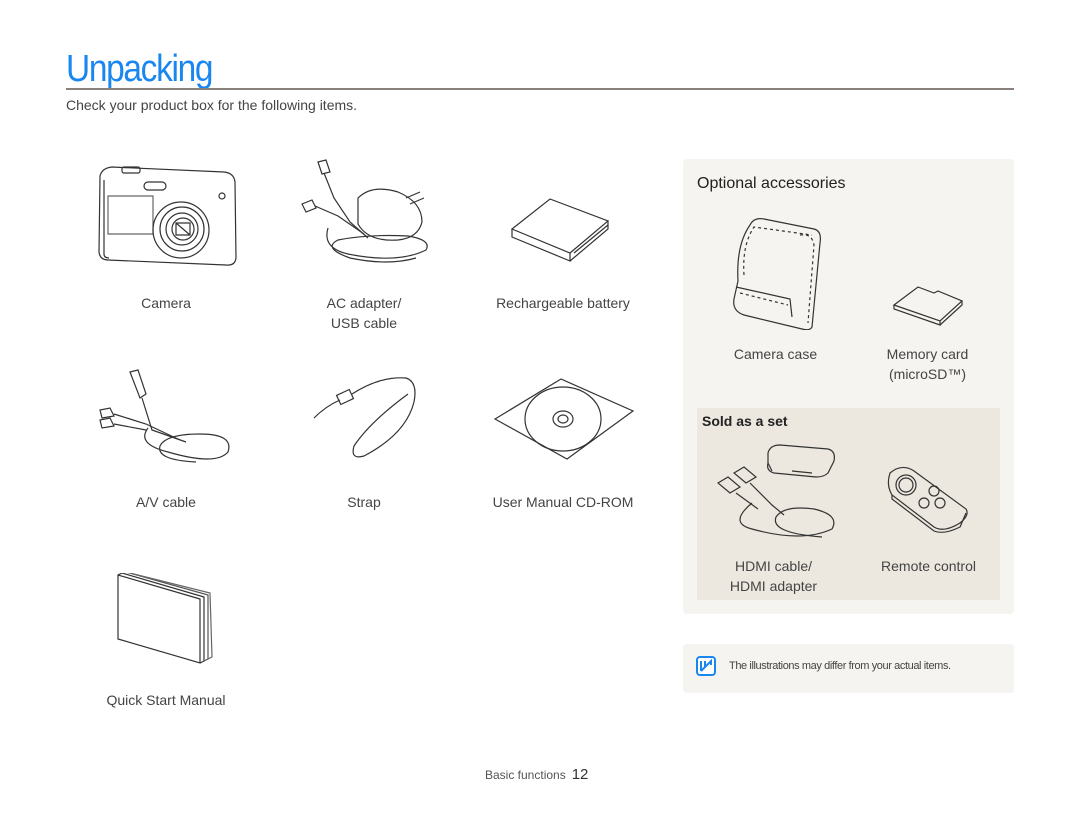  What do you see at coordinates (166, 303) in the screenshot?
I see `item-label-camera: Camera` at bounding box center [166, 303].